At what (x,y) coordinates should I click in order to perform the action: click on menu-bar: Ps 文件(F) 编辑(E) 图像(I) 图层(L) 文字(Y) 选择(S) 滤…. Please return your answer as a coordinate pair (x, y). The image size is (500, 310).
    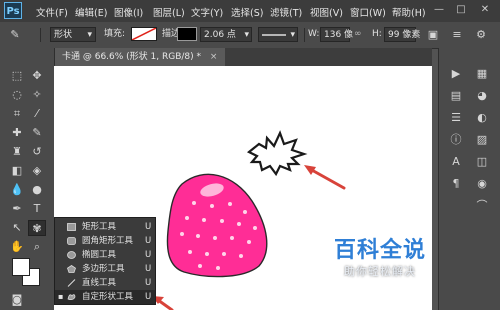
    Looking at the image, I should click on (250, 11).